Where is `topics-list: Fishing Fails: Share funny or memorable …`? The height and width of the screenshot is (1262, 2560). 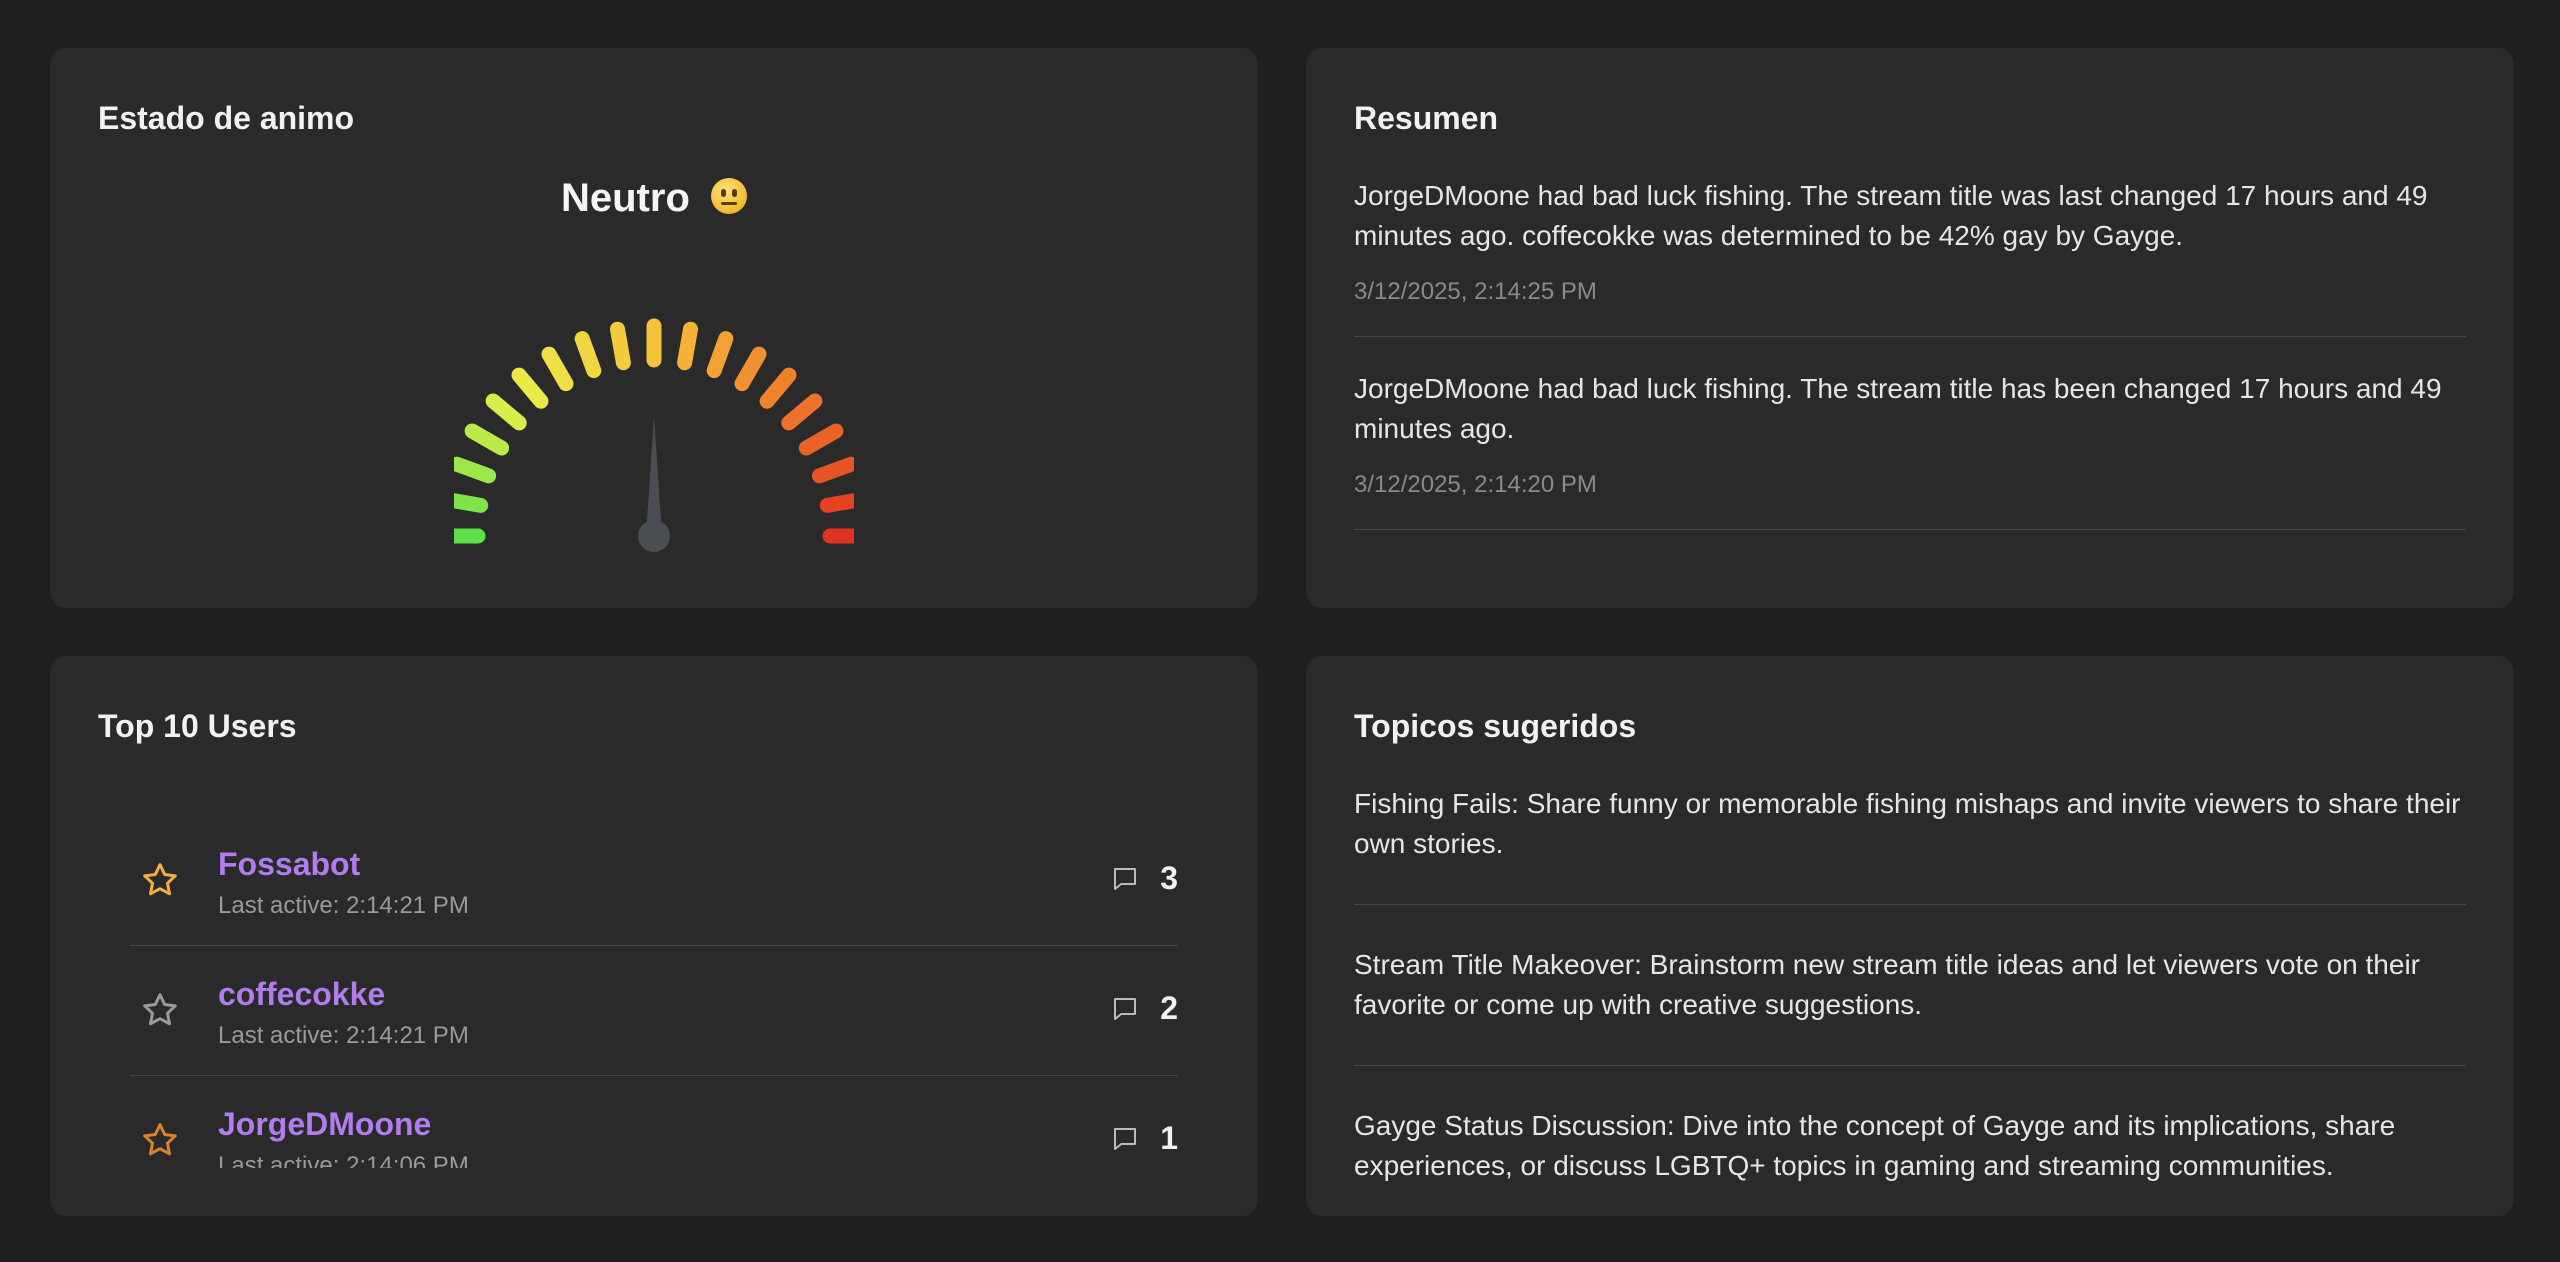 topics-list: Fishing Fails: Share funny or memorable … is located at coordinates (1910, 1000).